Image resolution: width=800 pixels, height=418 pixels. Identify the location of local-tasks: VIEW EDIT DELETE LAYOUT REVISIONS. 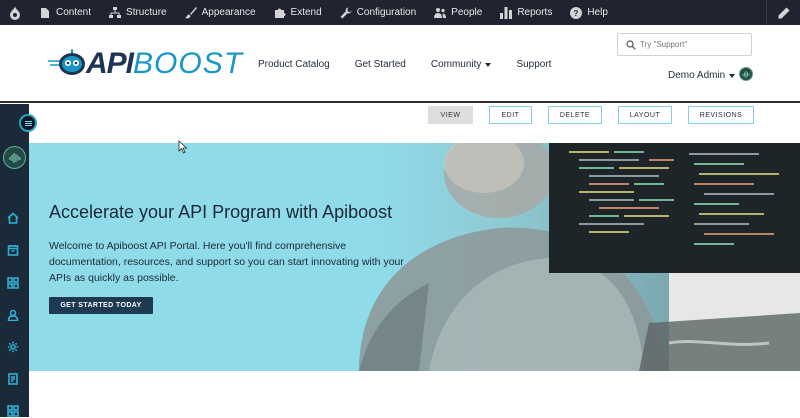
(414, 123).